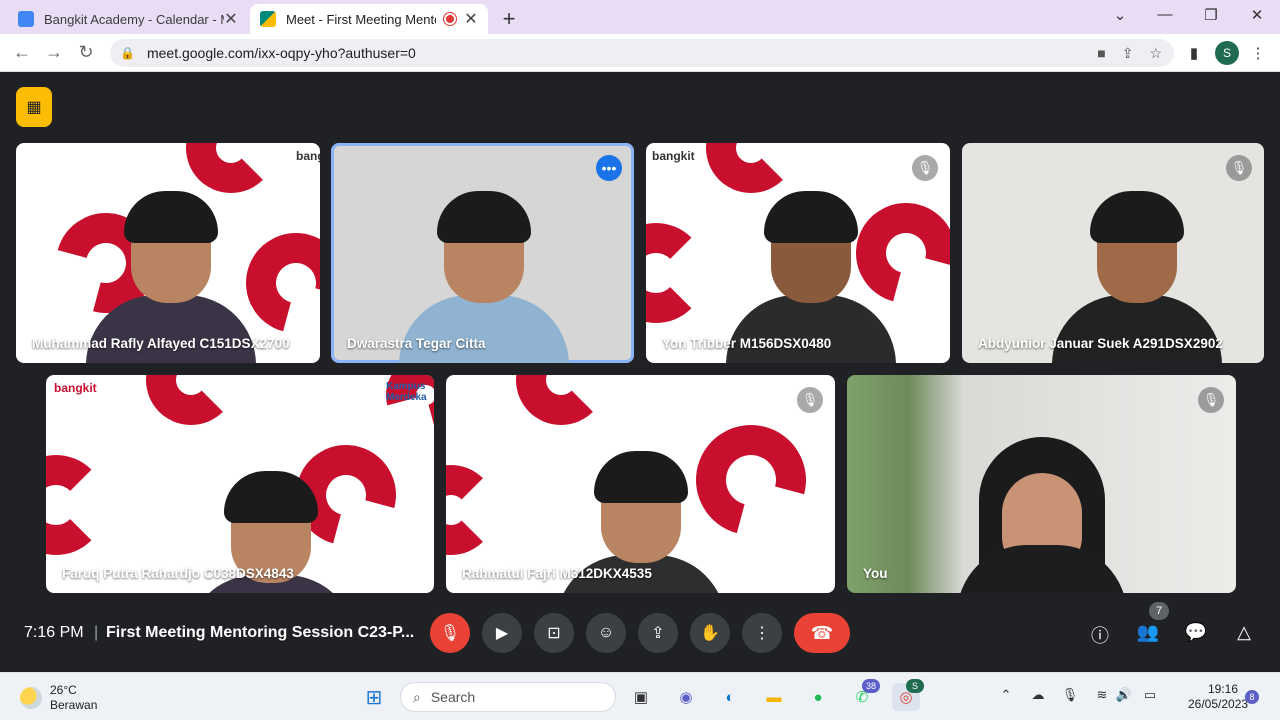 The height and width of the screenshot is (720, 1280). What do you see at coordinates (34, 107) in the screenshot?
I see `no-recording-badge-icon: ▦` at bounding box center [34, 107].